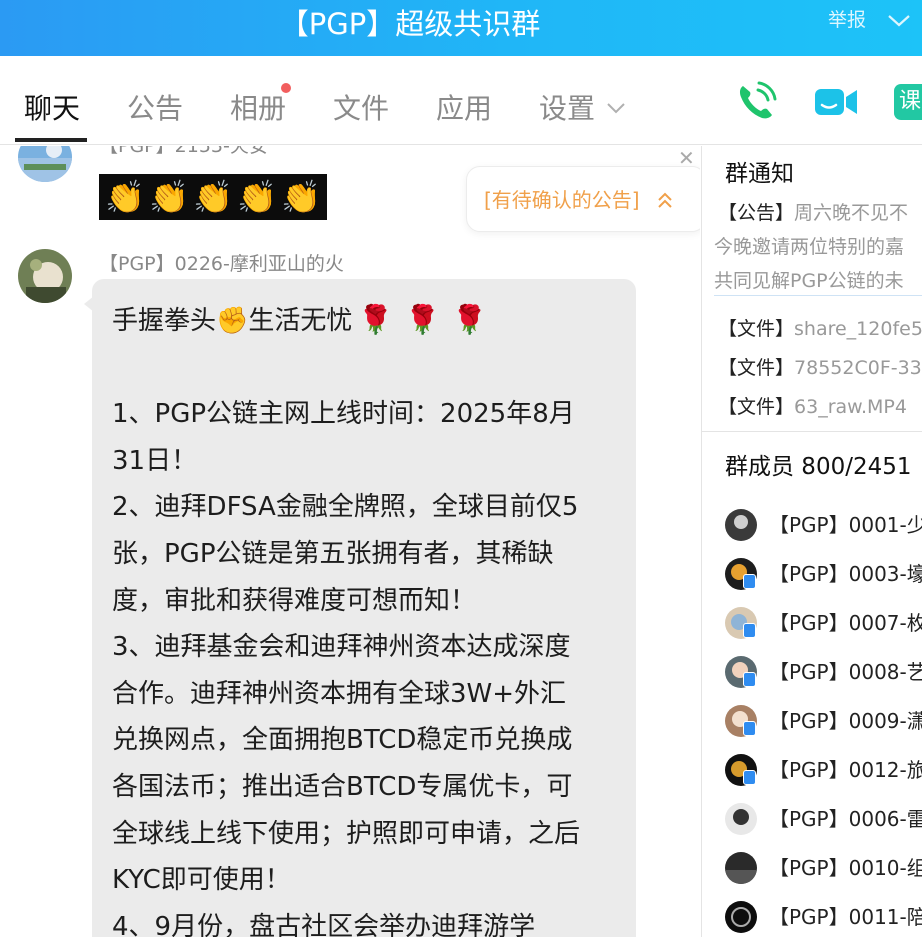  I want to click on tab-announcements: 公告, so click(155, 109).